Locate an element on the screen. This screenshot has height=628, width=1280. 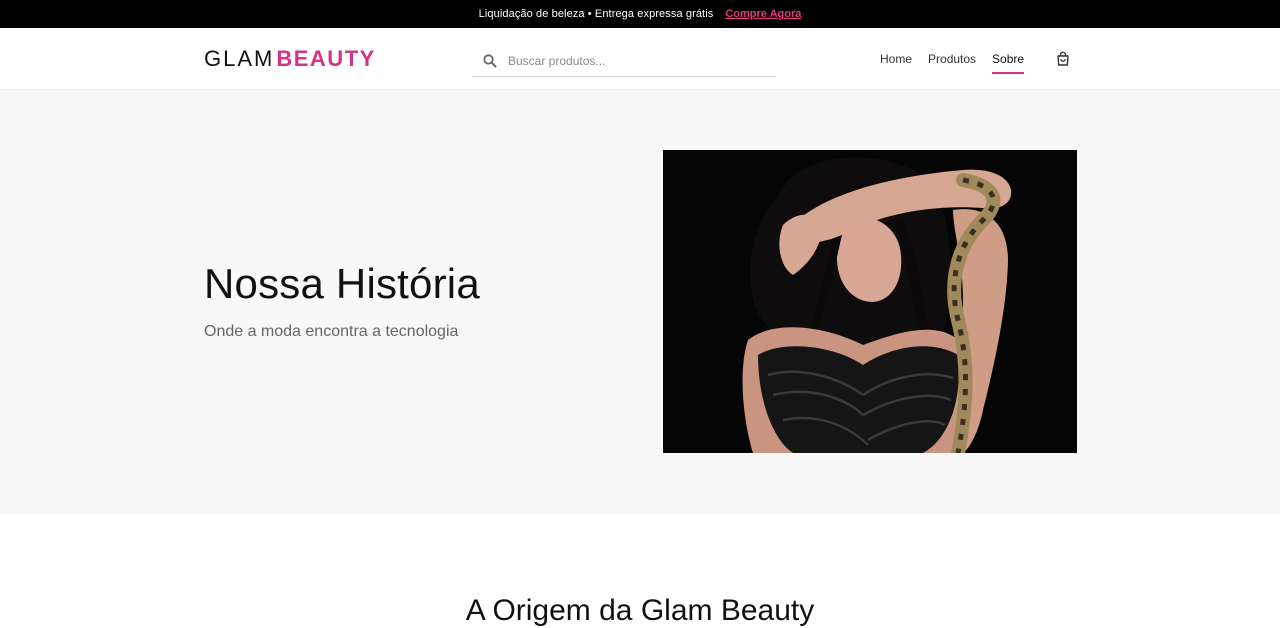
nav-home-link: Home is located at coordinates (896, 62).